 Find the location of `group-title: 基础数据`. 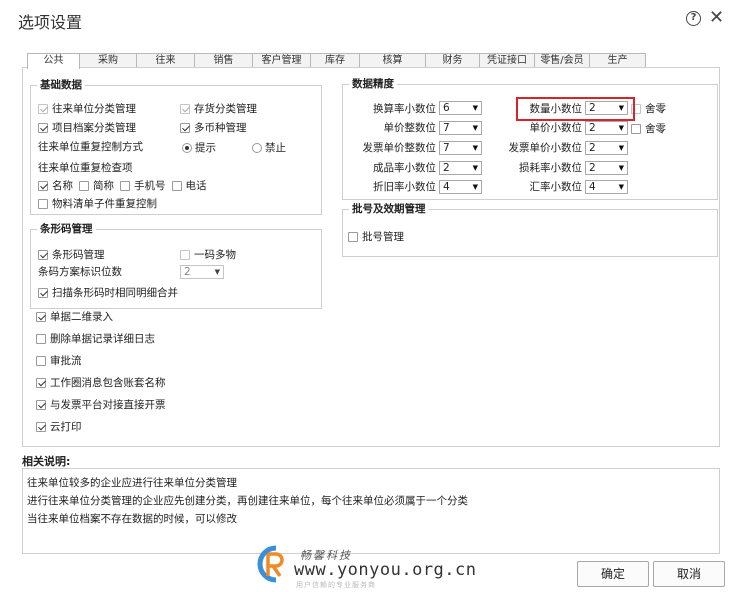

group-title: 基础数据 is located at coordinates (61, 85).